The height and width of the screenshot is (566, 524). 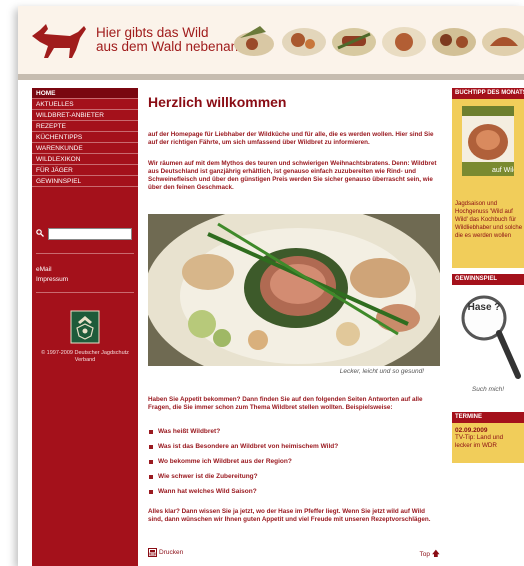 What do you see at coordinates (471, 430) in the screenshot?
I see `event-date: 02.09.2009` at bounding box center [471, 430].